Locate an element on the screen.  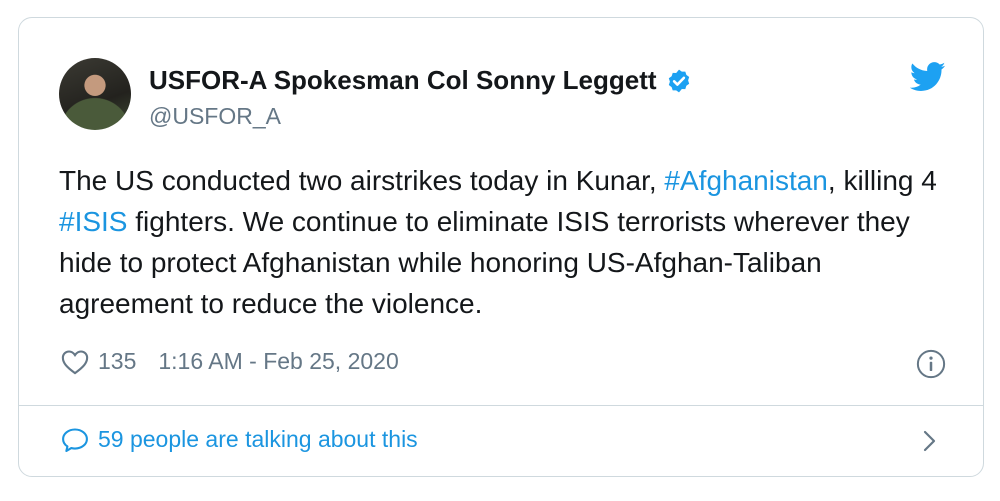
tweet-text-part: , killing 4 is located at coordinates (882, 180).